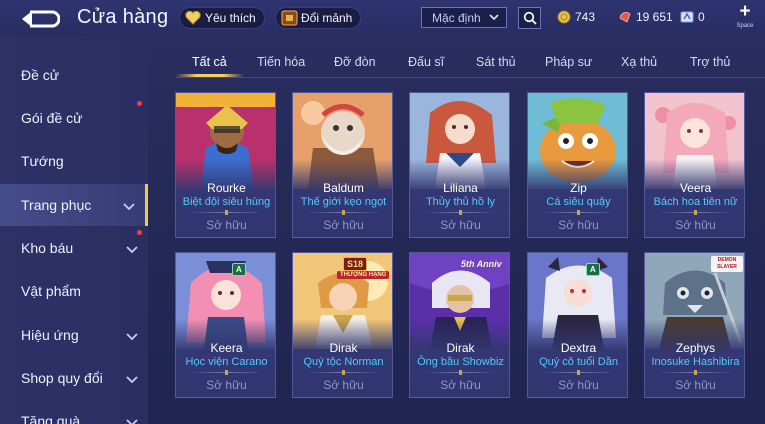 Image resolution: width=765 pixels, height=424 pixels. What do you see at coordinates (193, 18) in the screenshot?
I see `heart-icon` at bounding box center [193, 18].